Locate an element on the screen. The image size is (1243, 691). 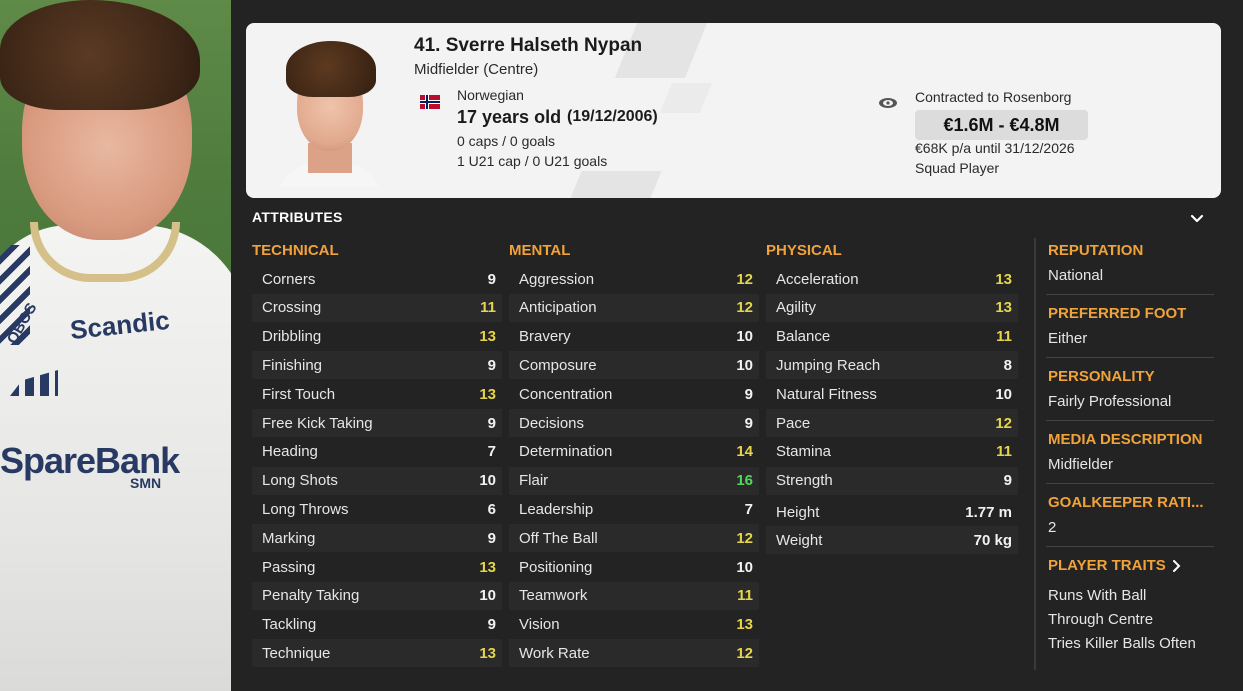
reputation-header: REPUTATION is located at coordinates (1096, 250).